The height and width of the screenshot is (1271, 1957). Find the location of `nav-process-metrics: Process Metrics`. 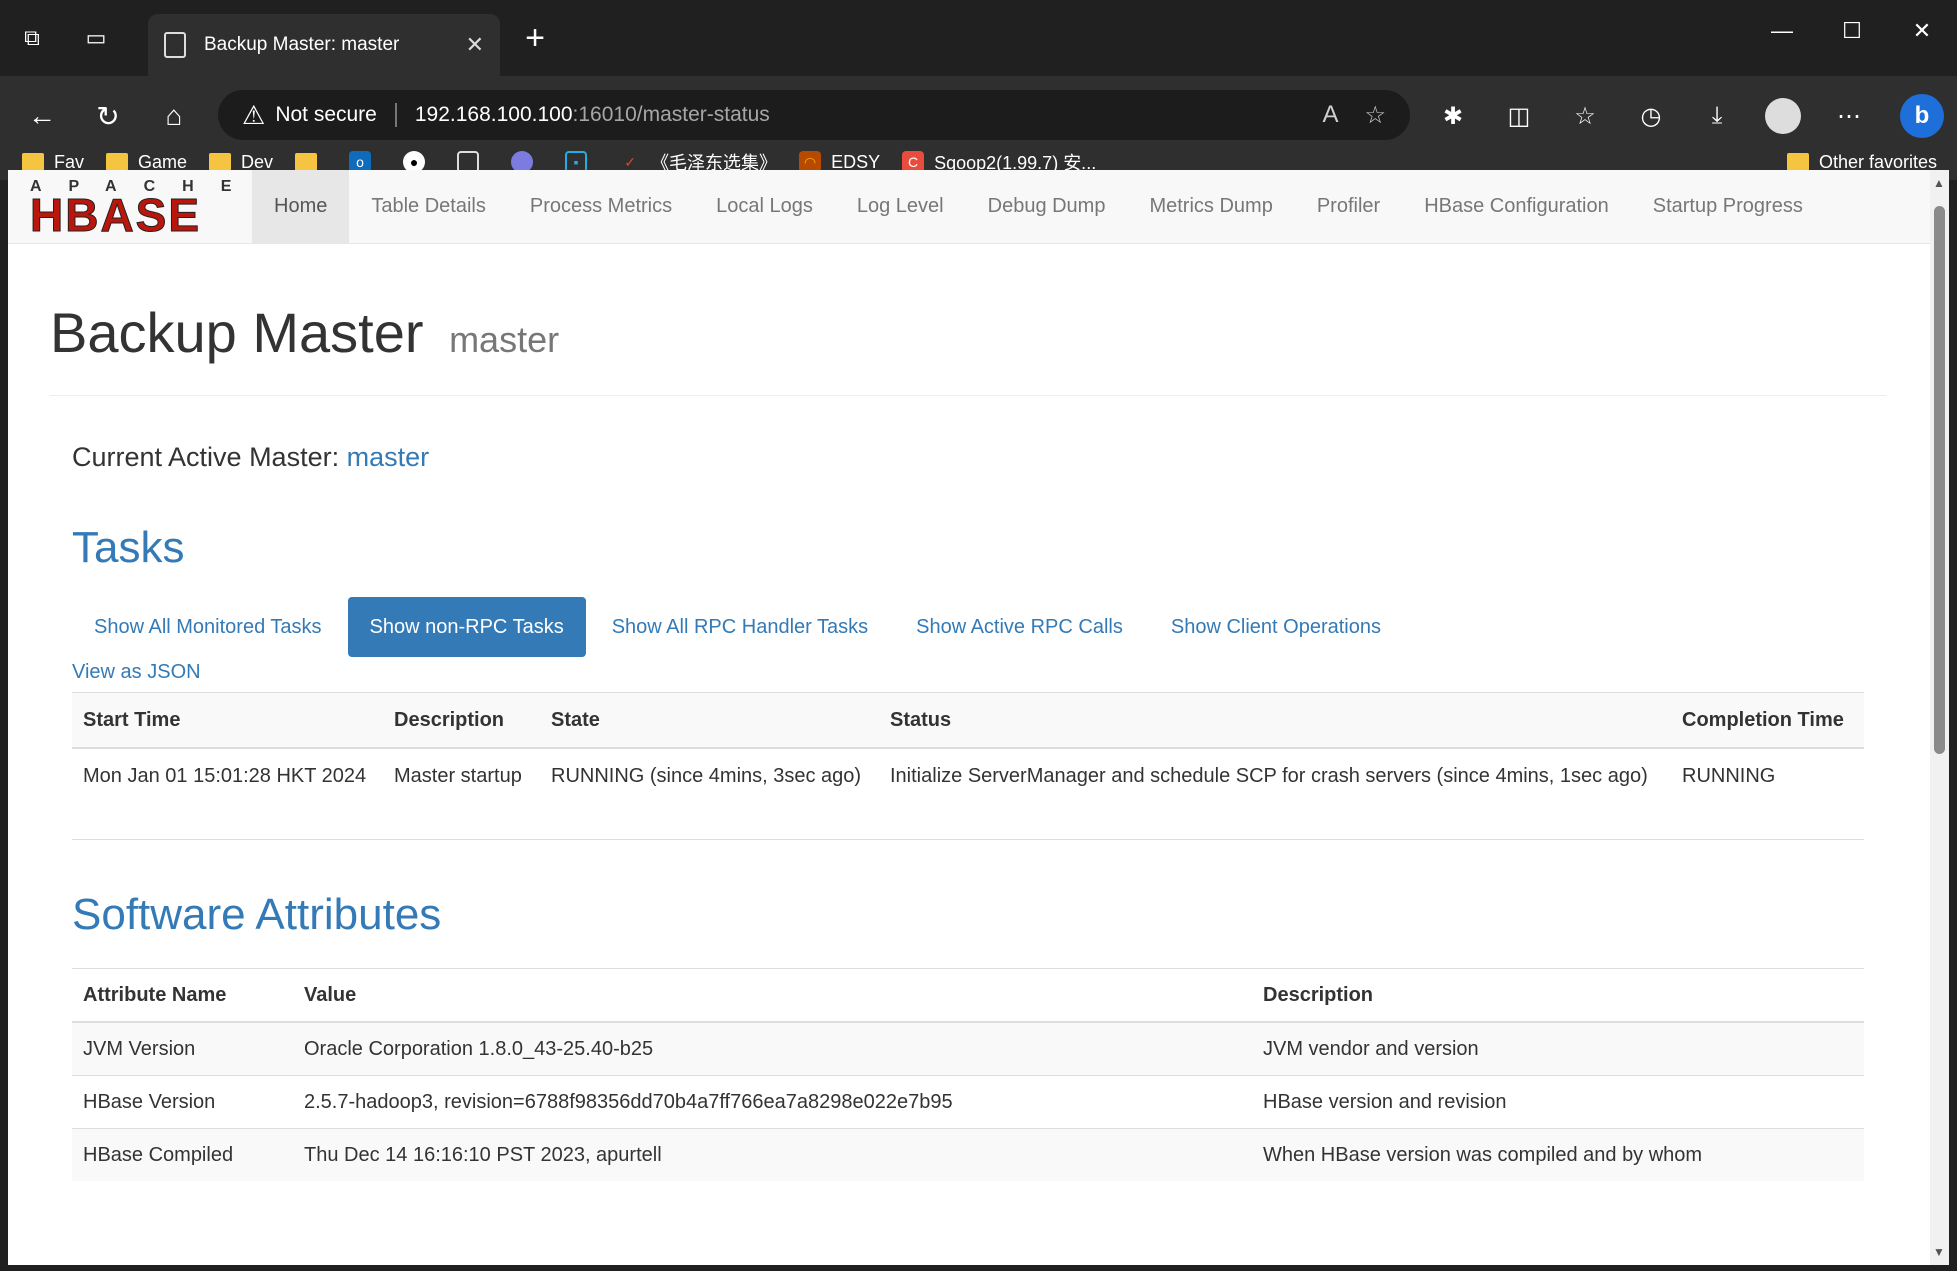

nav-process-metrics: Process Metrics is located at coordinates (601, 207).